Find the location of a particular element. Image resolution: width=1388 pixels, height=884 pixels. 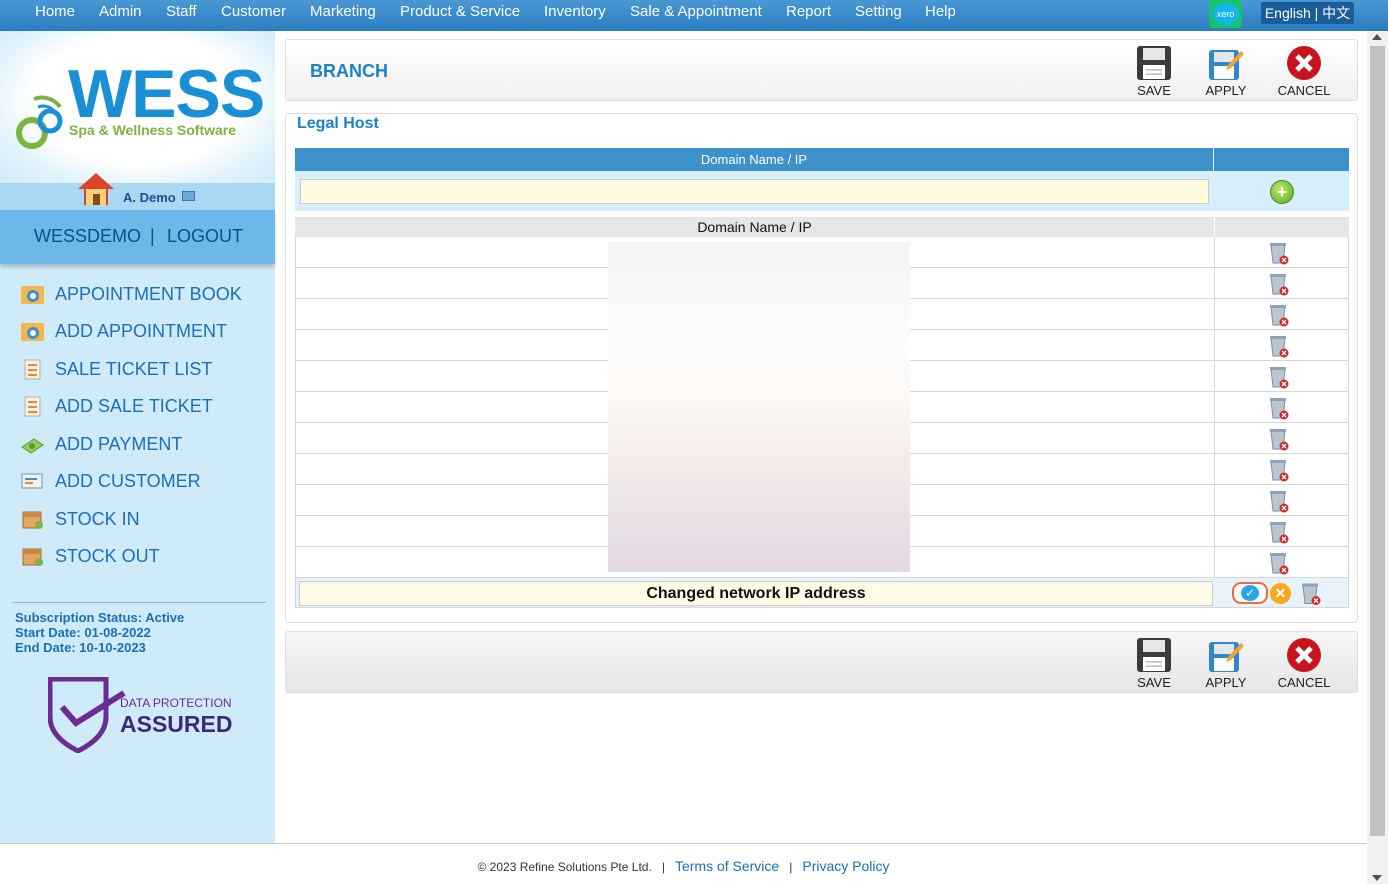

ticket-add-icon is located at coordinates (32, 406).